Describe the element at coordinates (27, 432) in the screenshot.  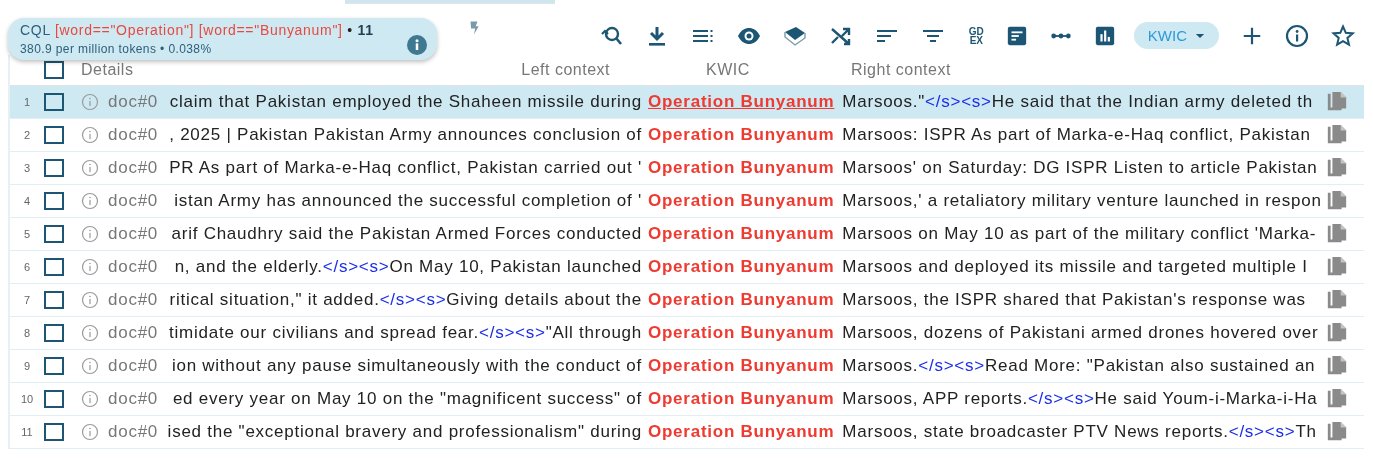
I see `row-number: 11` at that location.